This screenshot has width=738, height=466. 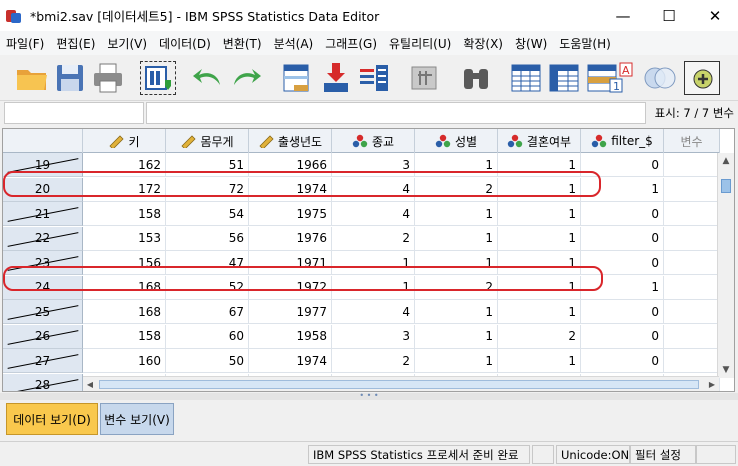 I want to click on dialog-recall-icon, so click(x=158, y=78).